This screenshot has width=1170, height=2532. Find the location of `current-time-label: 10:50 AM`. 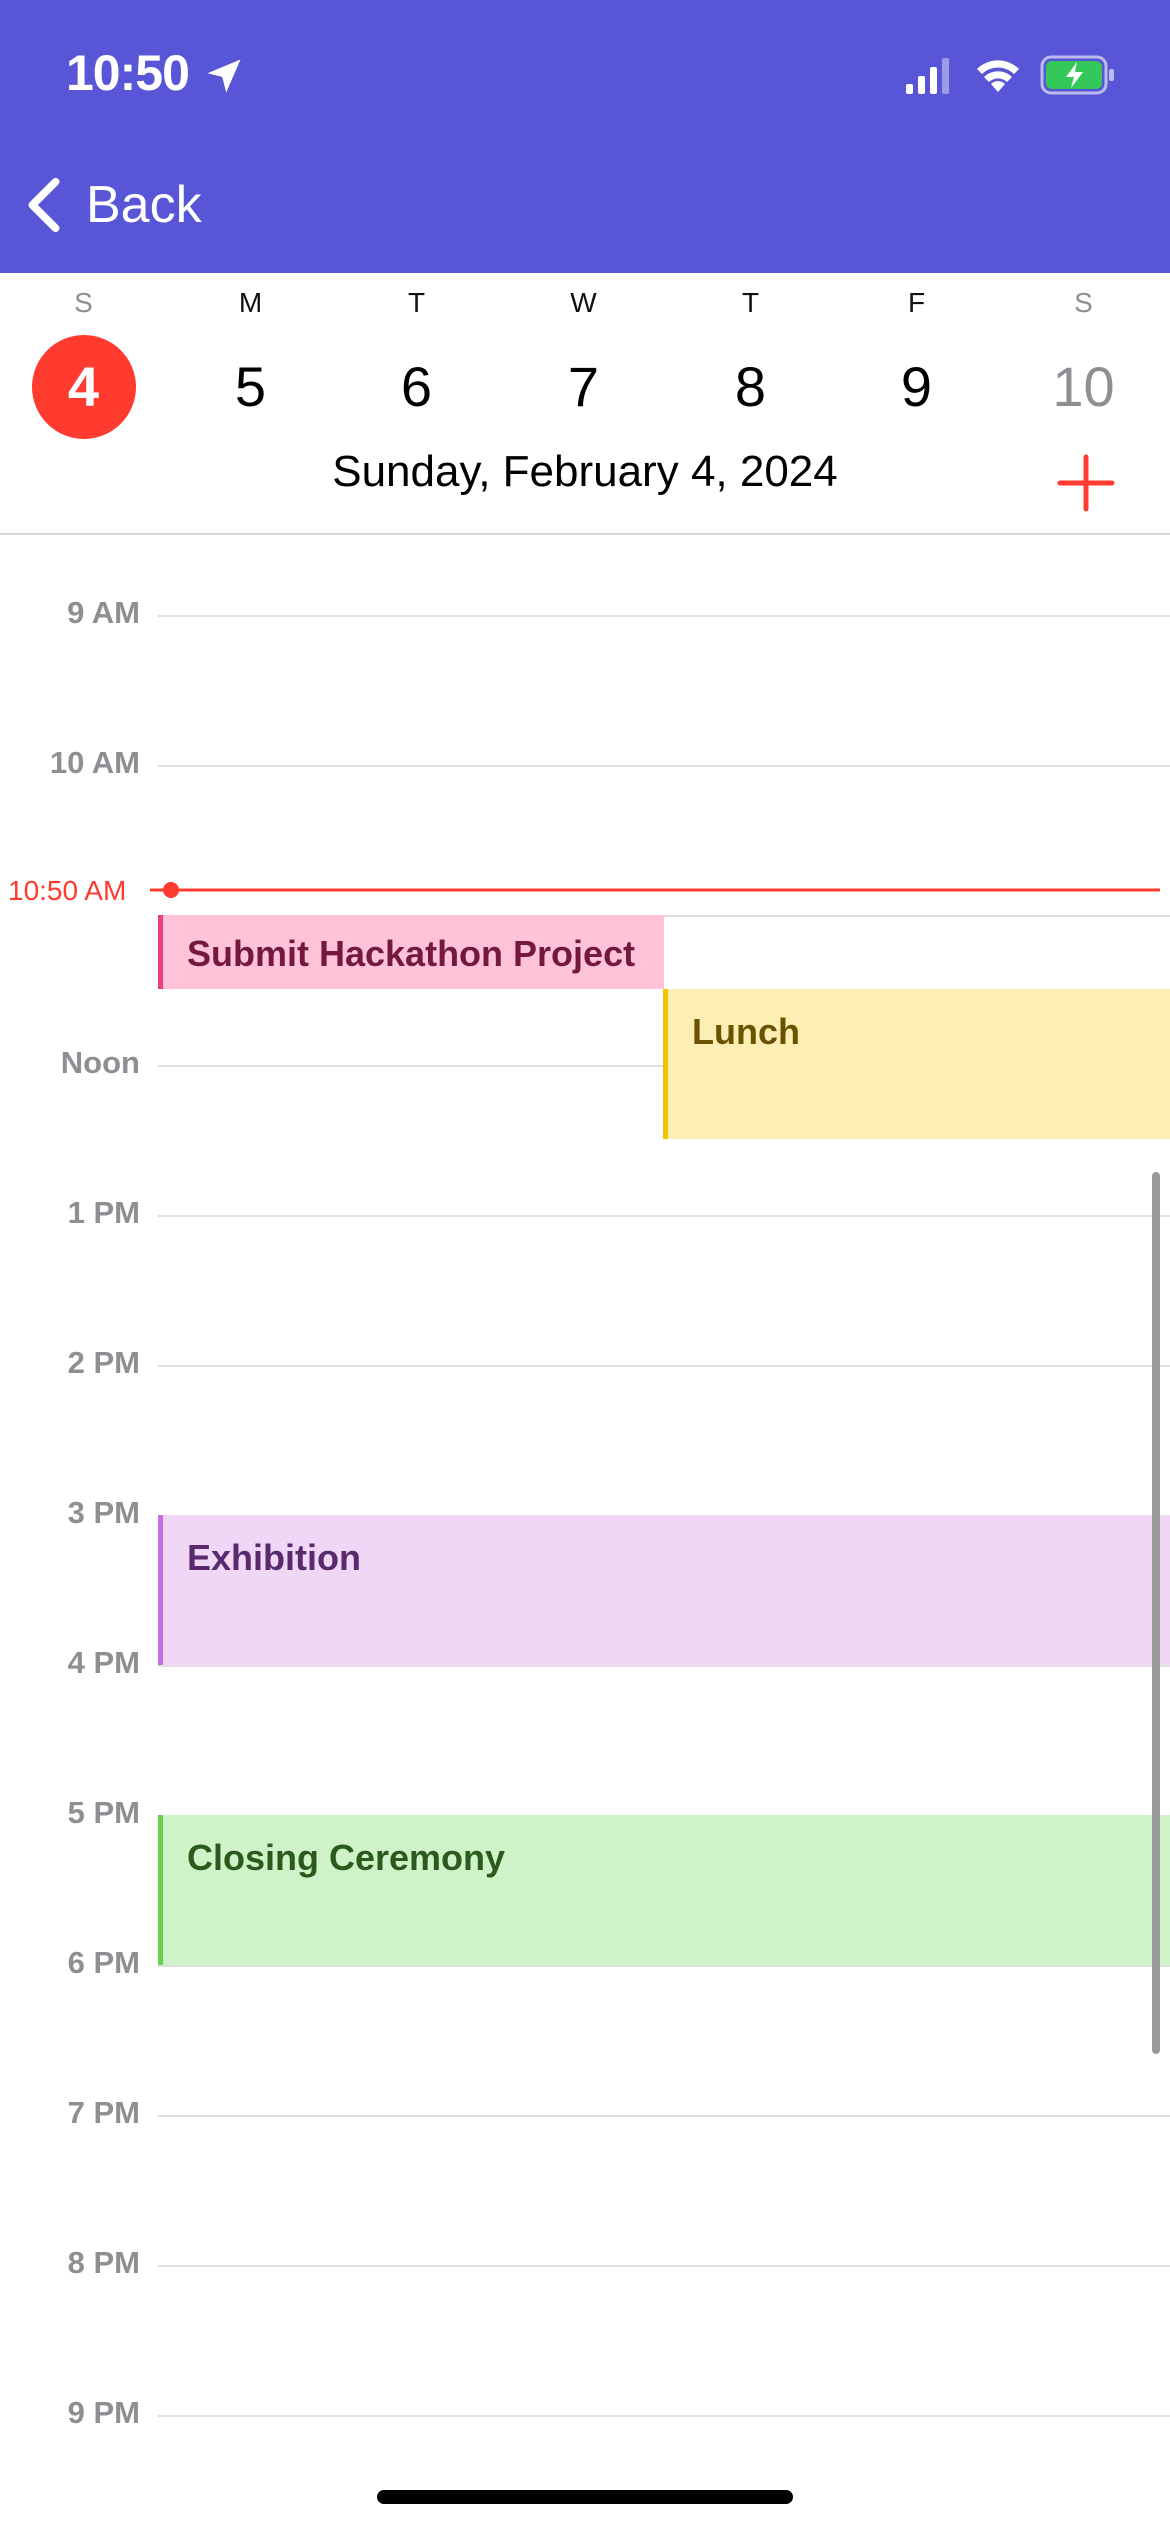

current-time-label: 10:50 AM is located at coordinates (67, 890).